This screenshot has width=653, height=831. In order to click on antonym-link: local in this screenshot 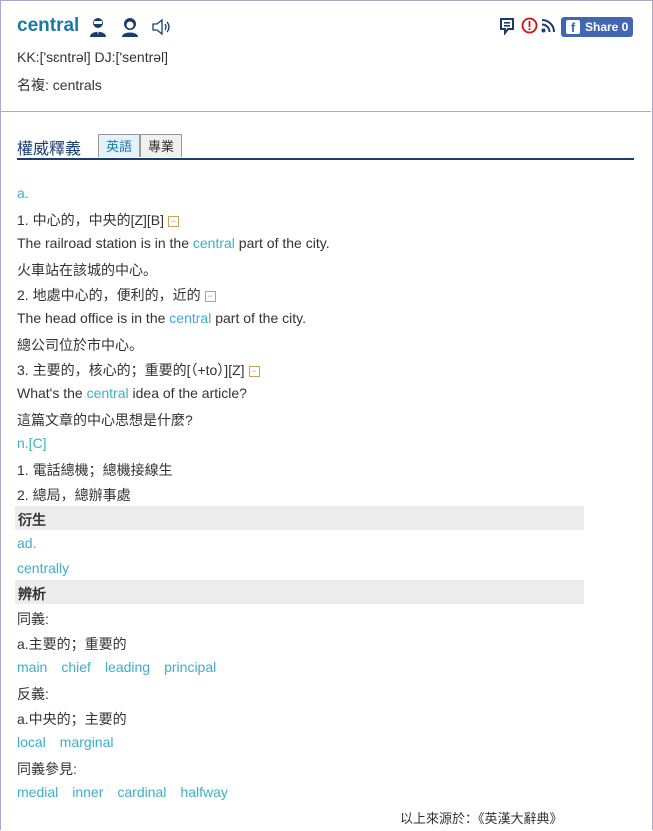, I will do `click(31, 742)`.